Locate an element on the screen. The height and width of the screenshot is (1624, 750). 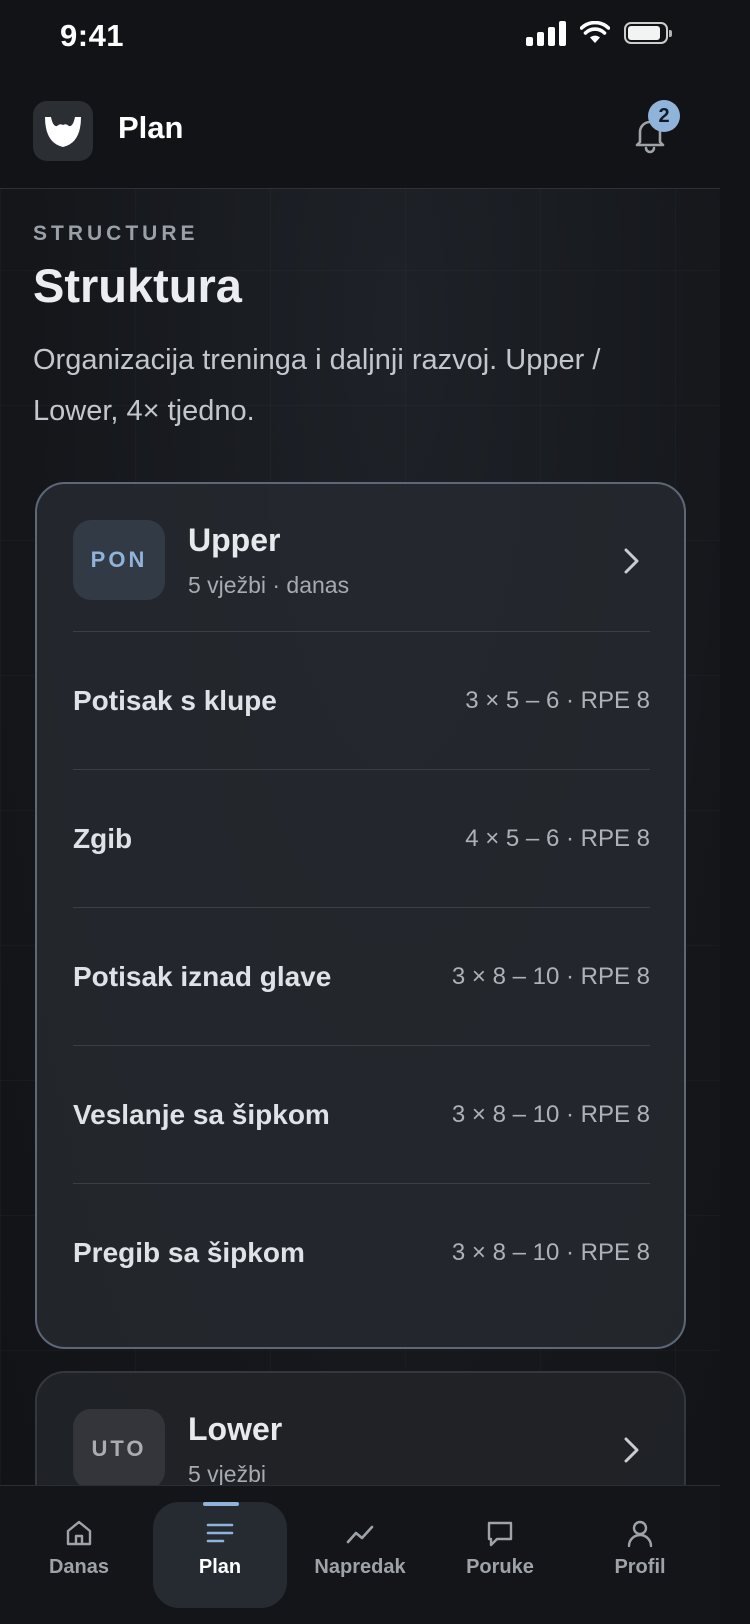
tab-napredak: Napredak is located at coordinates (360, 1555).